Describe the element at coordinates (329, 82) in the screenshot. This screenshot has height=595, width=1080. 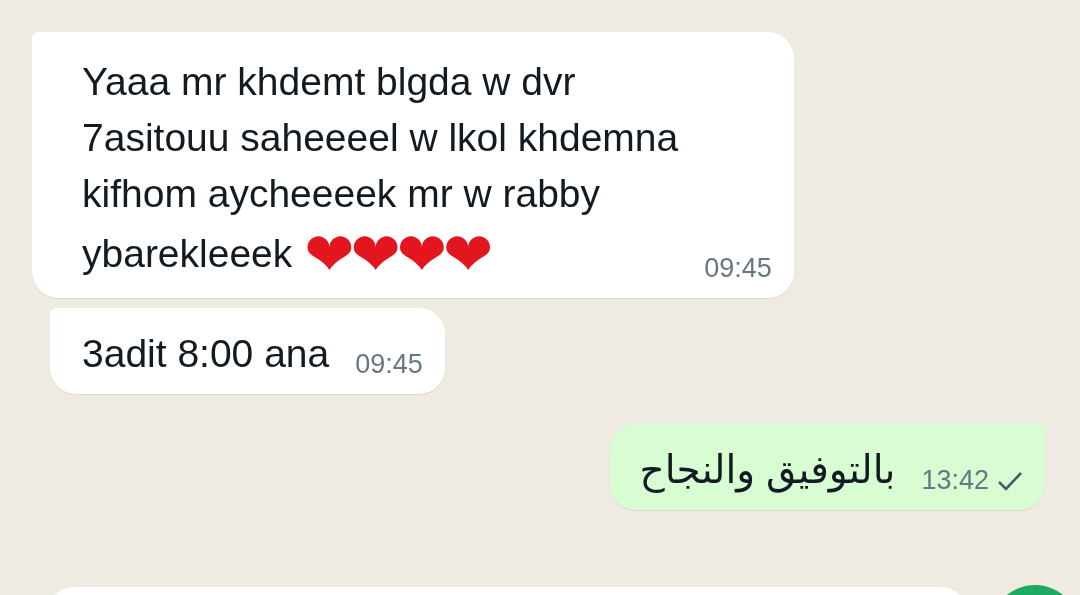
I see `message-text: Yaaa mr khdemt blgda w dvr` at that location.